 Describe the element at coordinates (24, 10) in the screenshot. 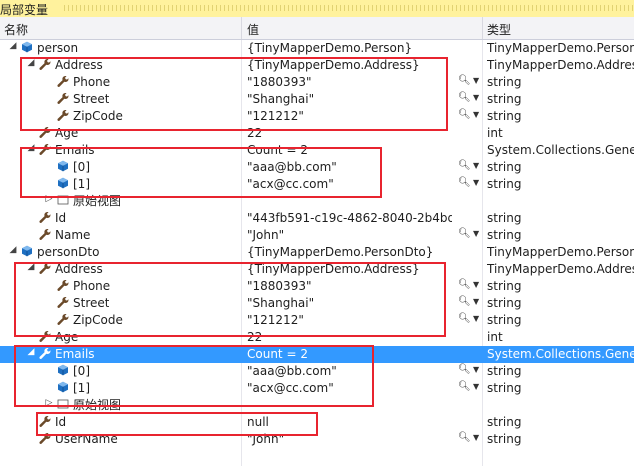

I see `window-title: 局部变量` at that location.